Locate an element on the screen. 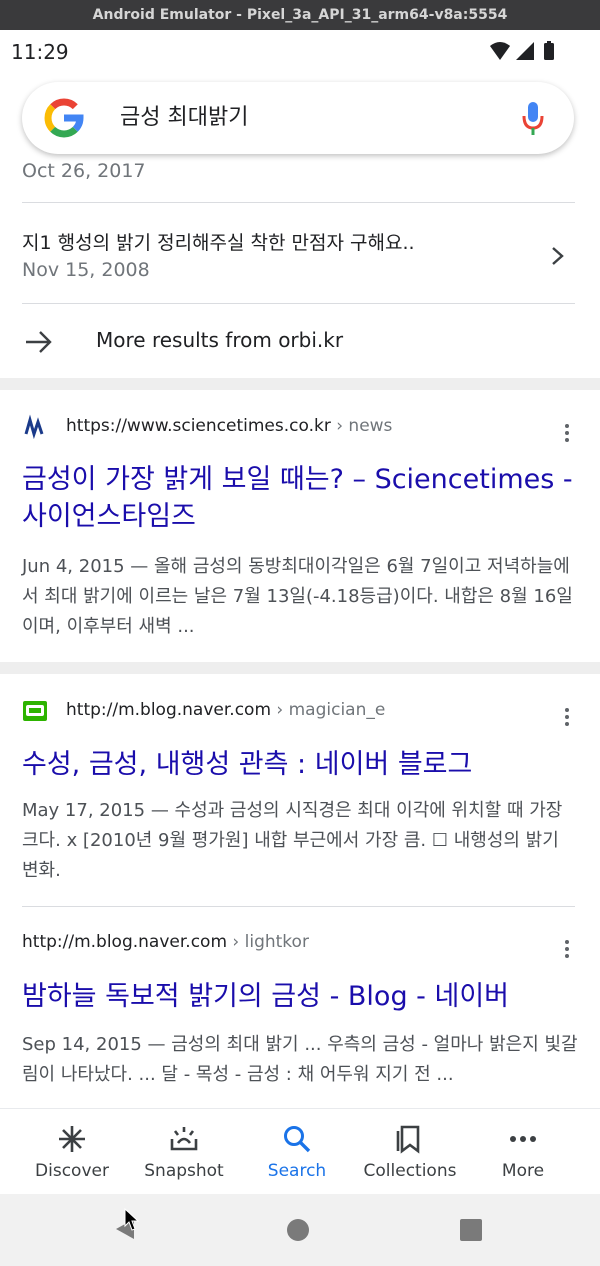 The width and height of the screenshot is (600, 1266). nav-discover: Discover is located at coordinates (72, 1152).